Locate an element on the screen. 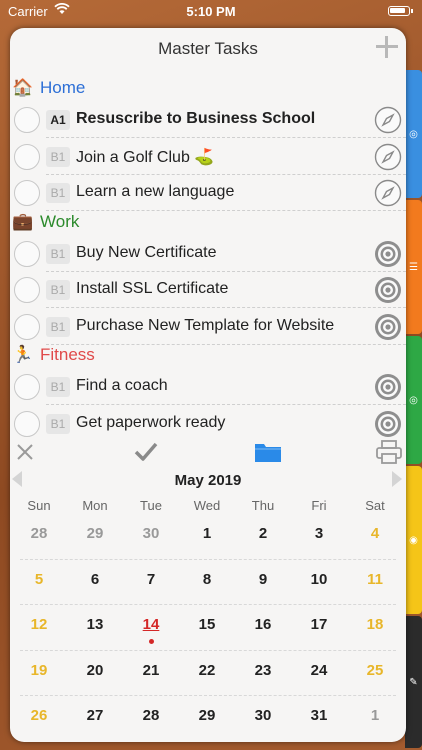 This screenshot has height=750, width=422. calendar-day: 21 is located at coordinates (151, 670).